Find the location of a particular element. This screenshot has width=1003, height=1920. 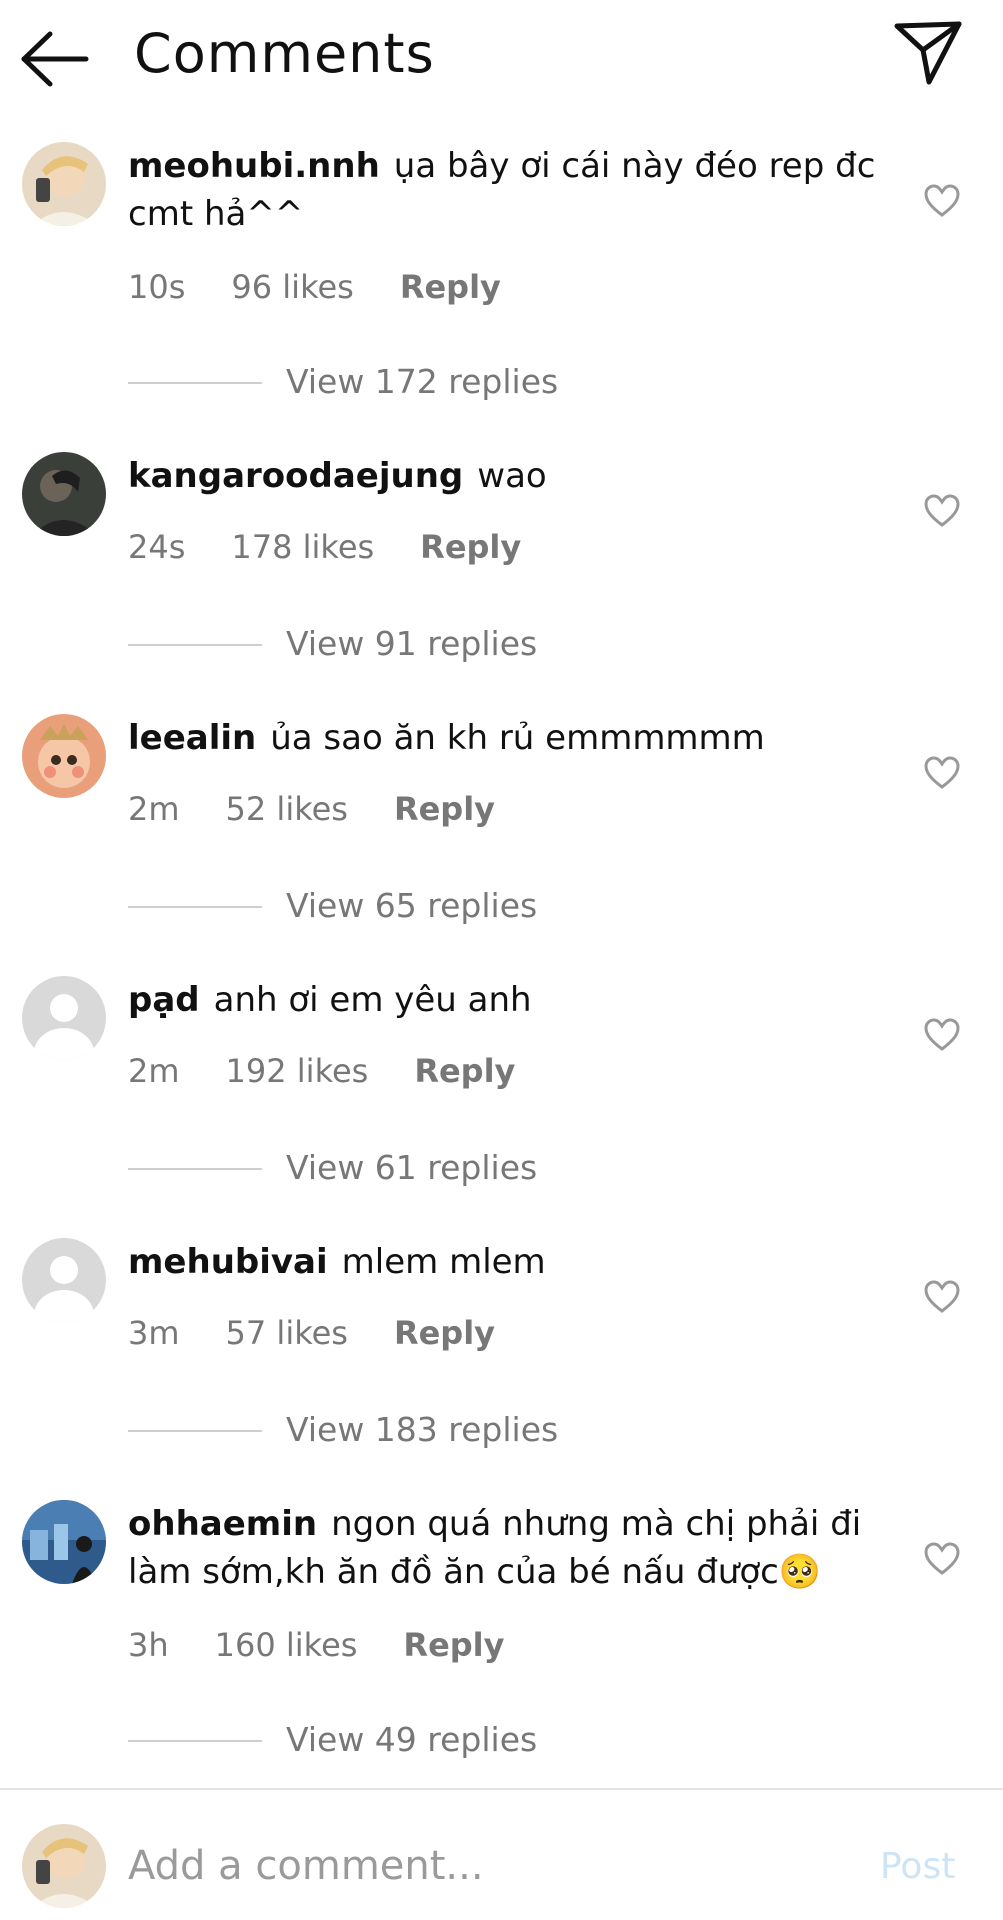

comment-body: kangaroodaejung wao is located at coordinates (513, 476).